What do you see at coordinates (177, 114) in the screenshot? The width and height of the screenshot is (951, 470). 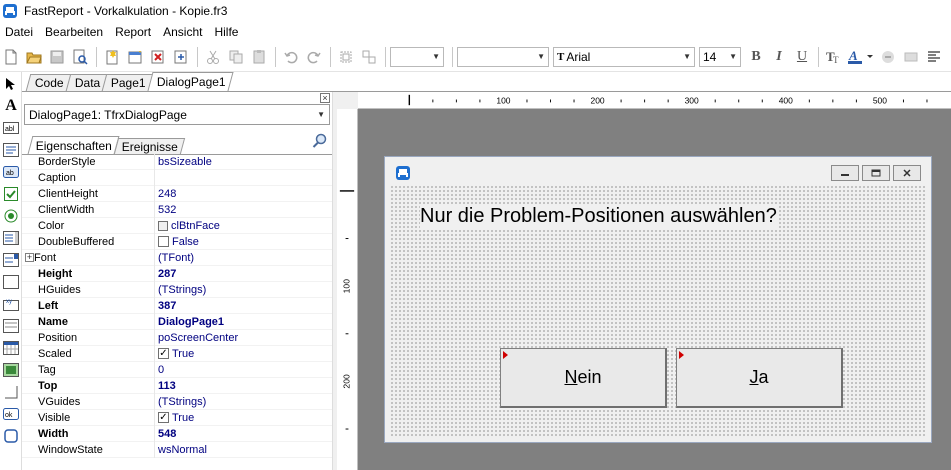 I see `object-selector: DialogPage1: TfrxDialogPage ▼` at bounding box center [177, 114].